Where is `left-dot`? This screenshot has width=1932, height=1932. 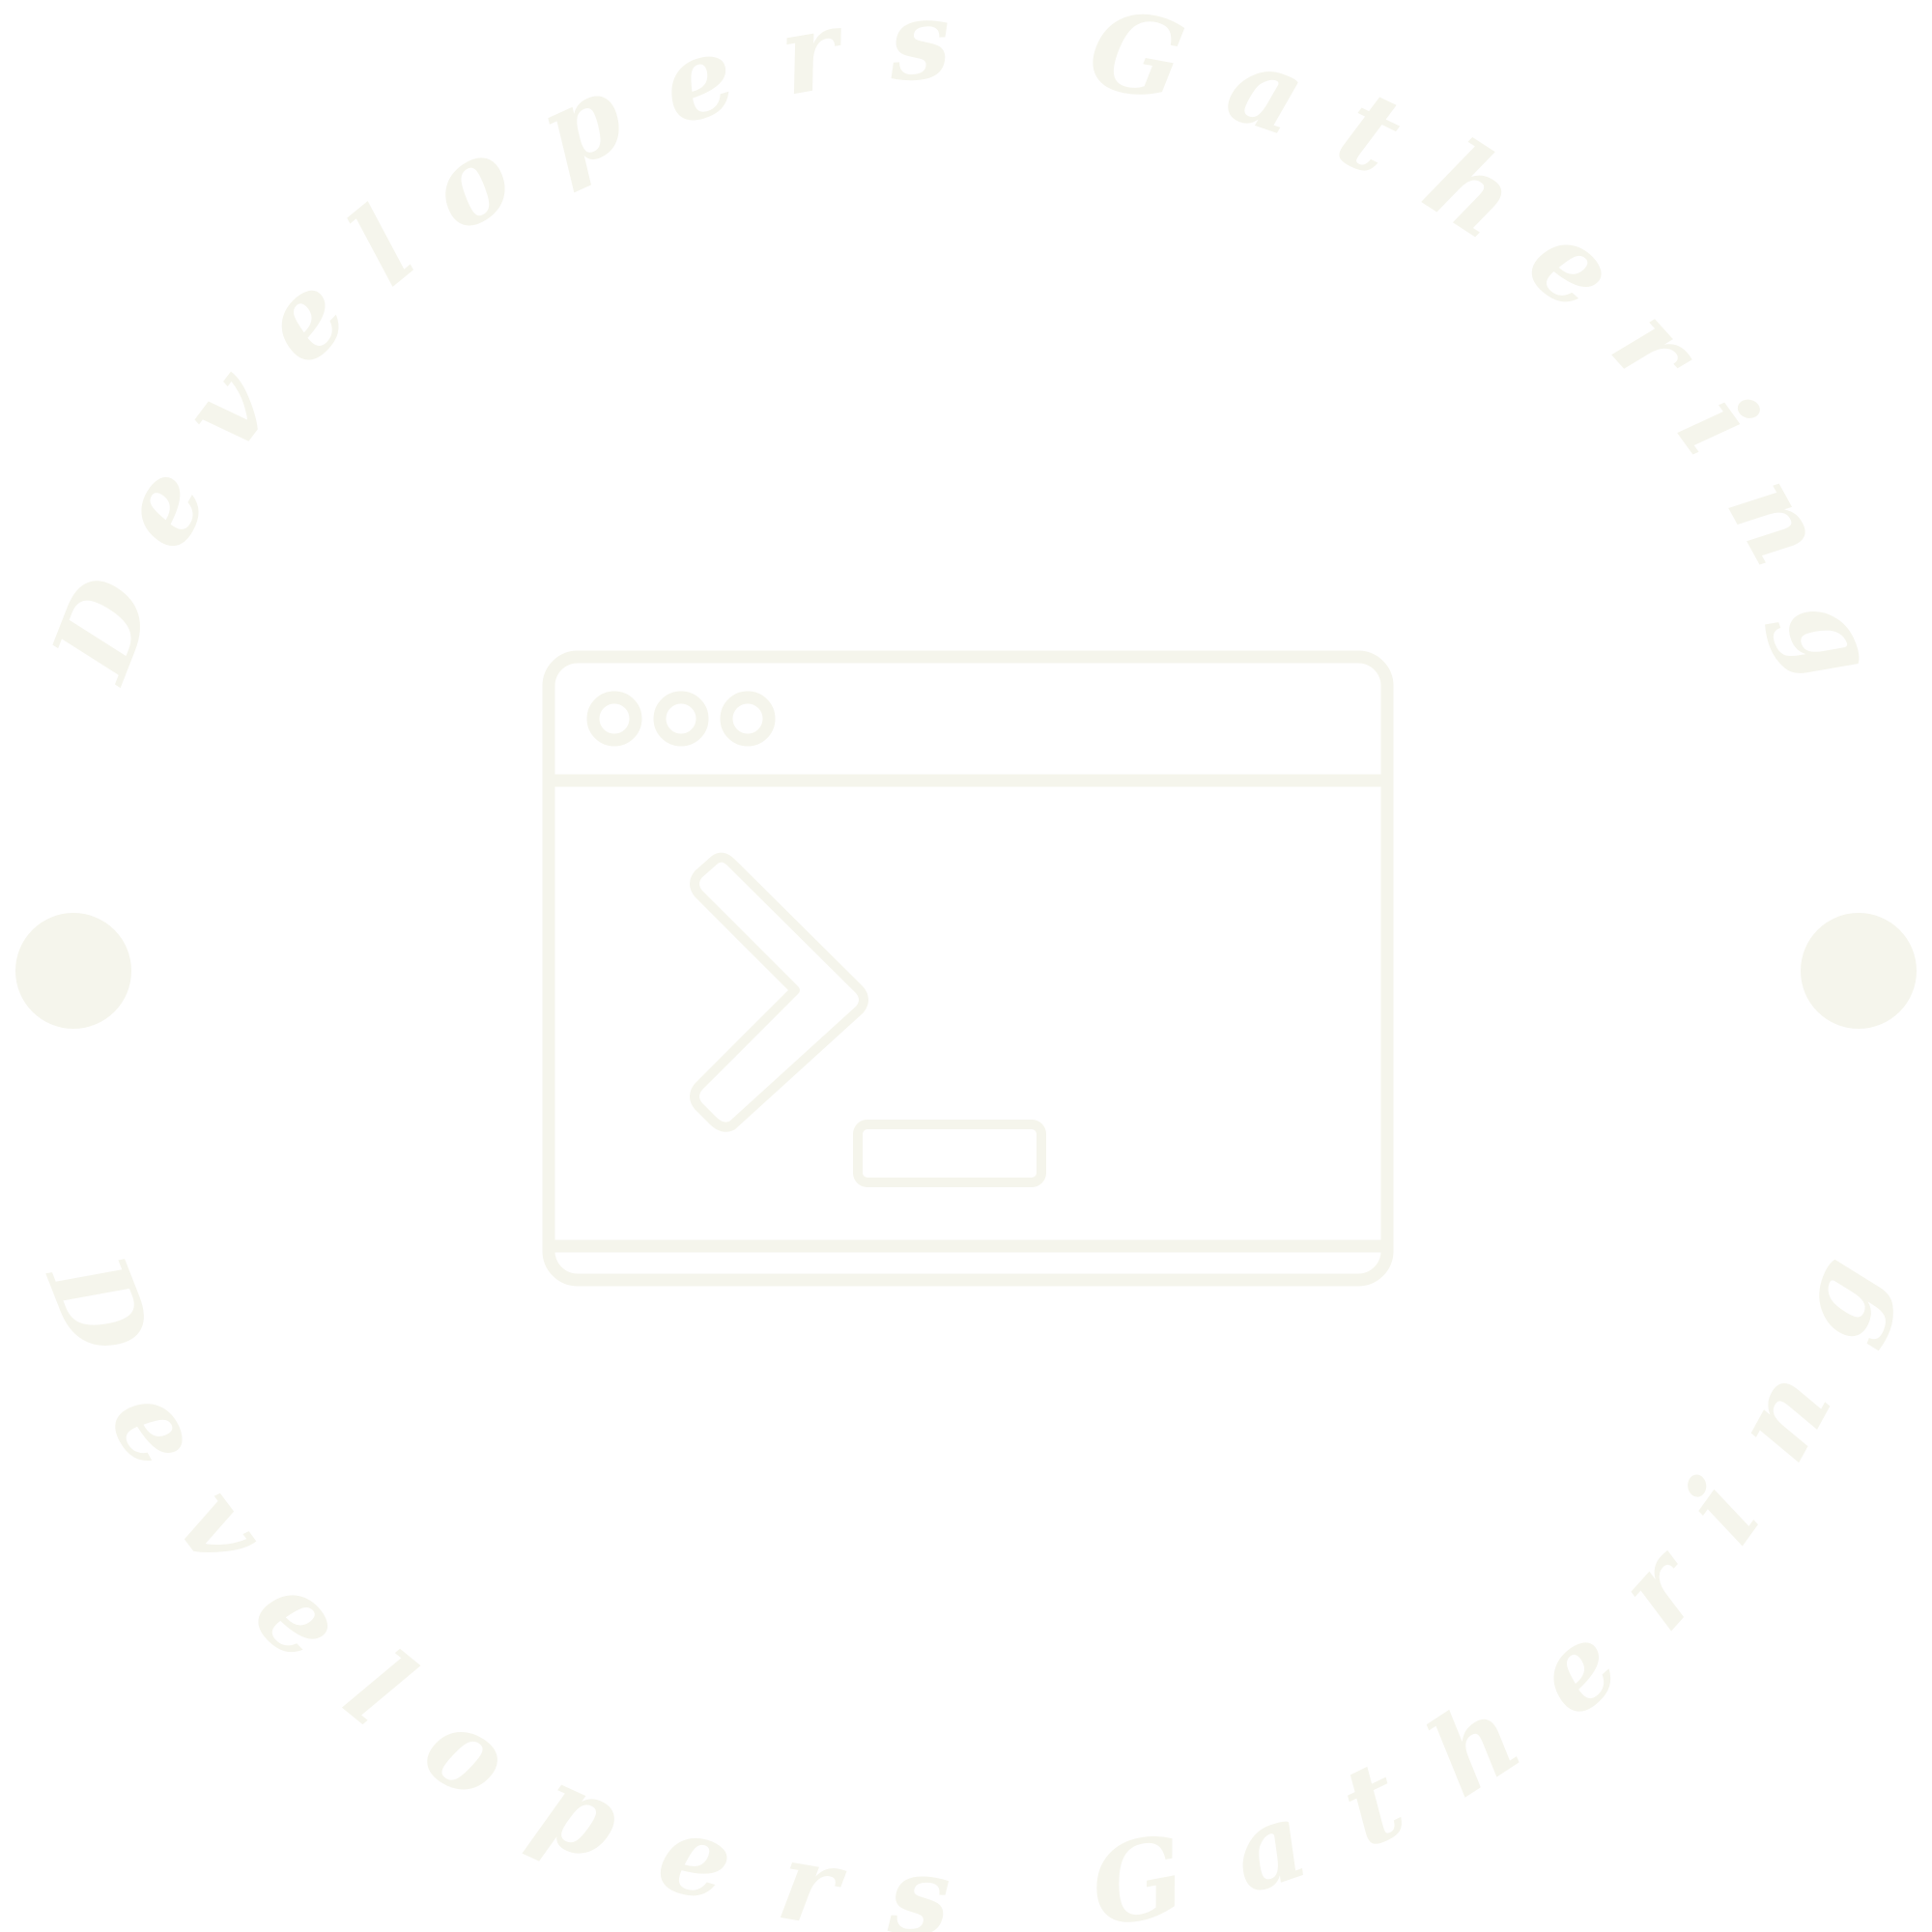
left-dot is located at coordinates (73, 971).